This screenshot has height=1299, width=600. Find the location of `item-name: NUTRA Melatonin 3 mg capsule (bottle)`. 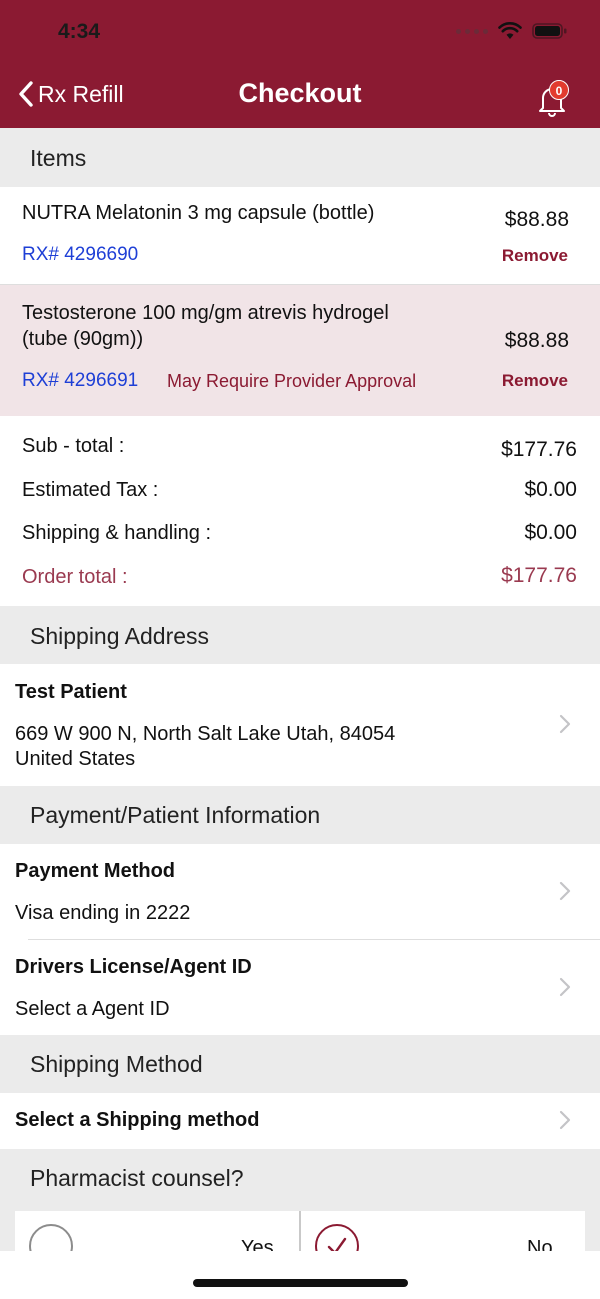

item-name: NUTRA Melatonin 3 mg capsule (bottle) is located at coordinates (198, 213).